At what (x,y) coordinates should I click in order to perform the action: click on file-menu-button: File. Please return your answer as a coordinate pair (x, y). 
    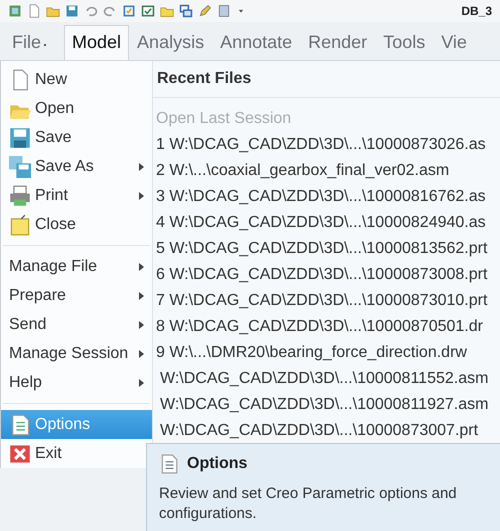
    Looking at the image, I should click on (30, 42).